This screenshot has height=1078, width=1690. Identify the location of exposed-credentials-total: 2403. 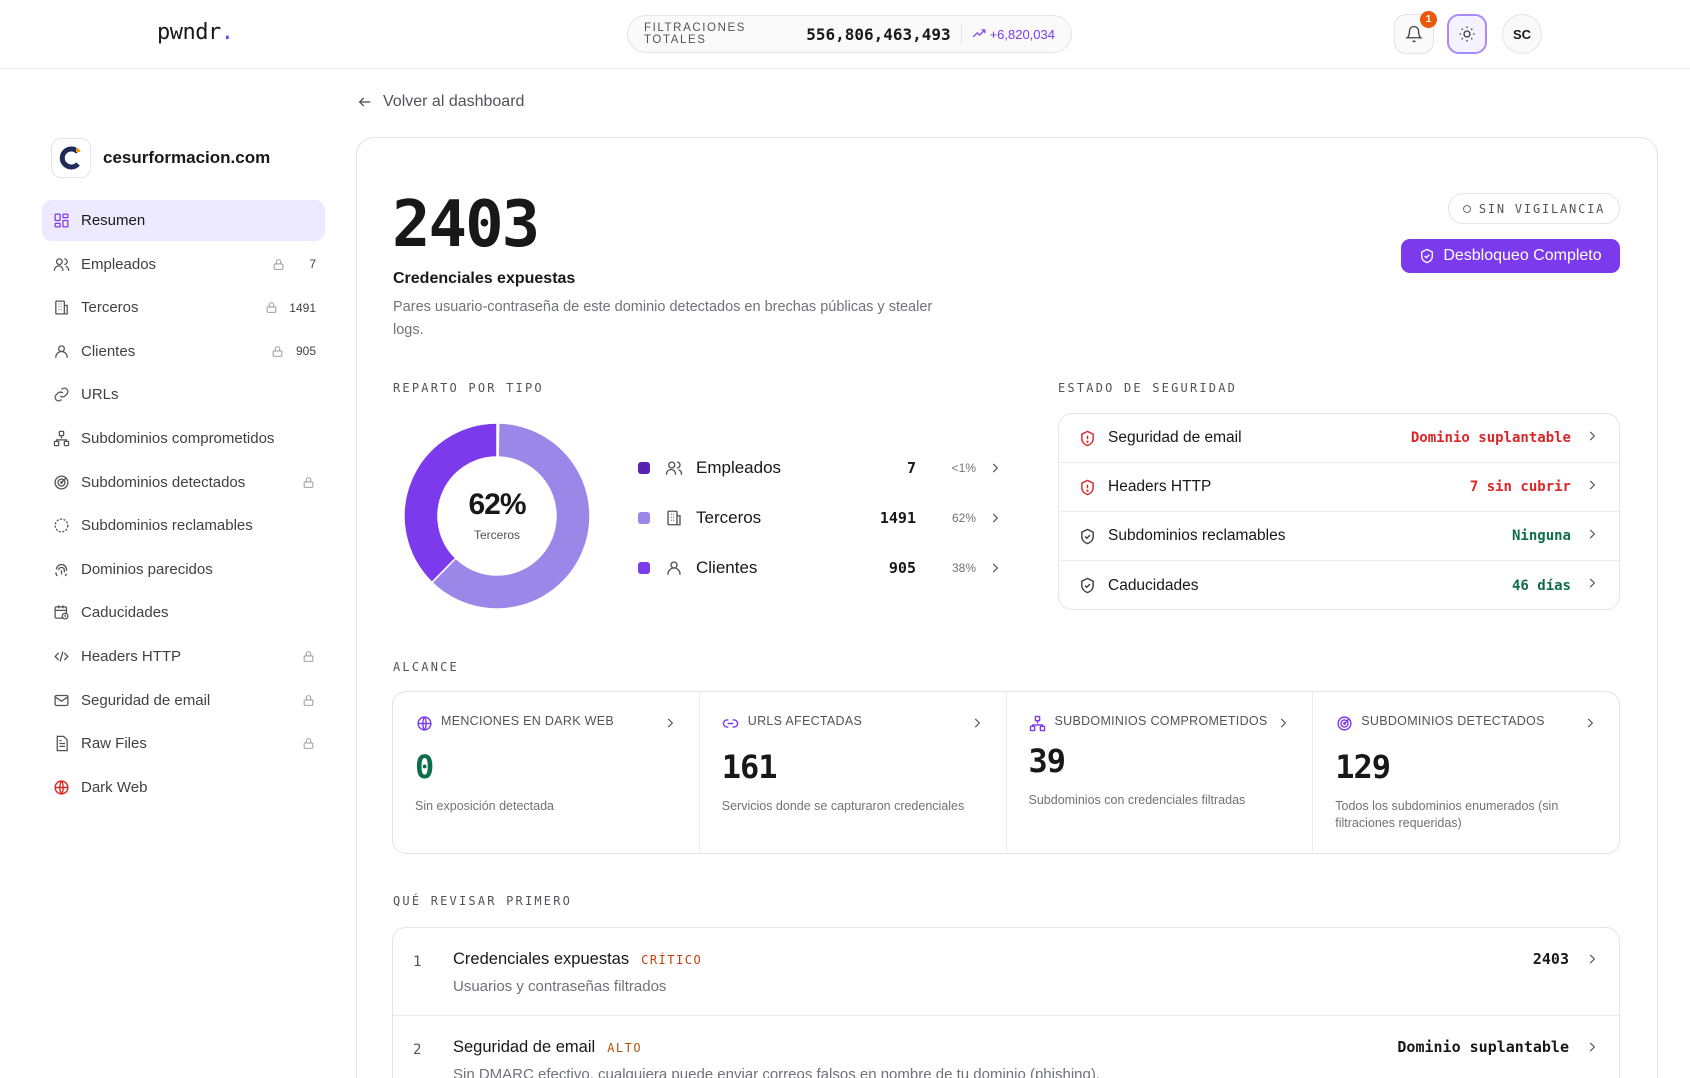
(466, 225).